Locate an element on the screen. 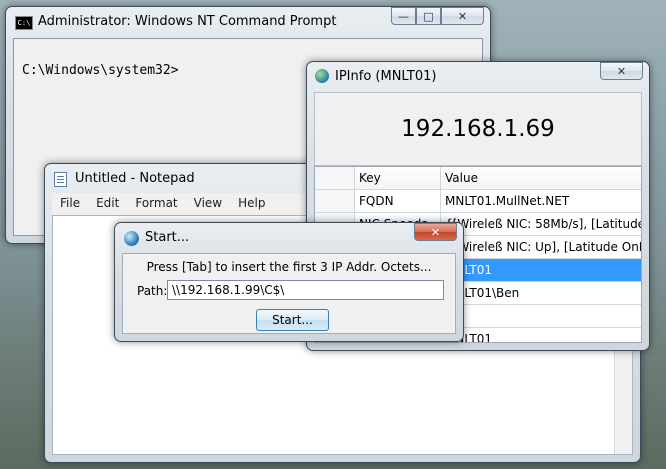 The width and height of the screenshot is (666, 469). grid-row: FQDN MNLT01.MullNet.NET is located at coordinates (478, 201).